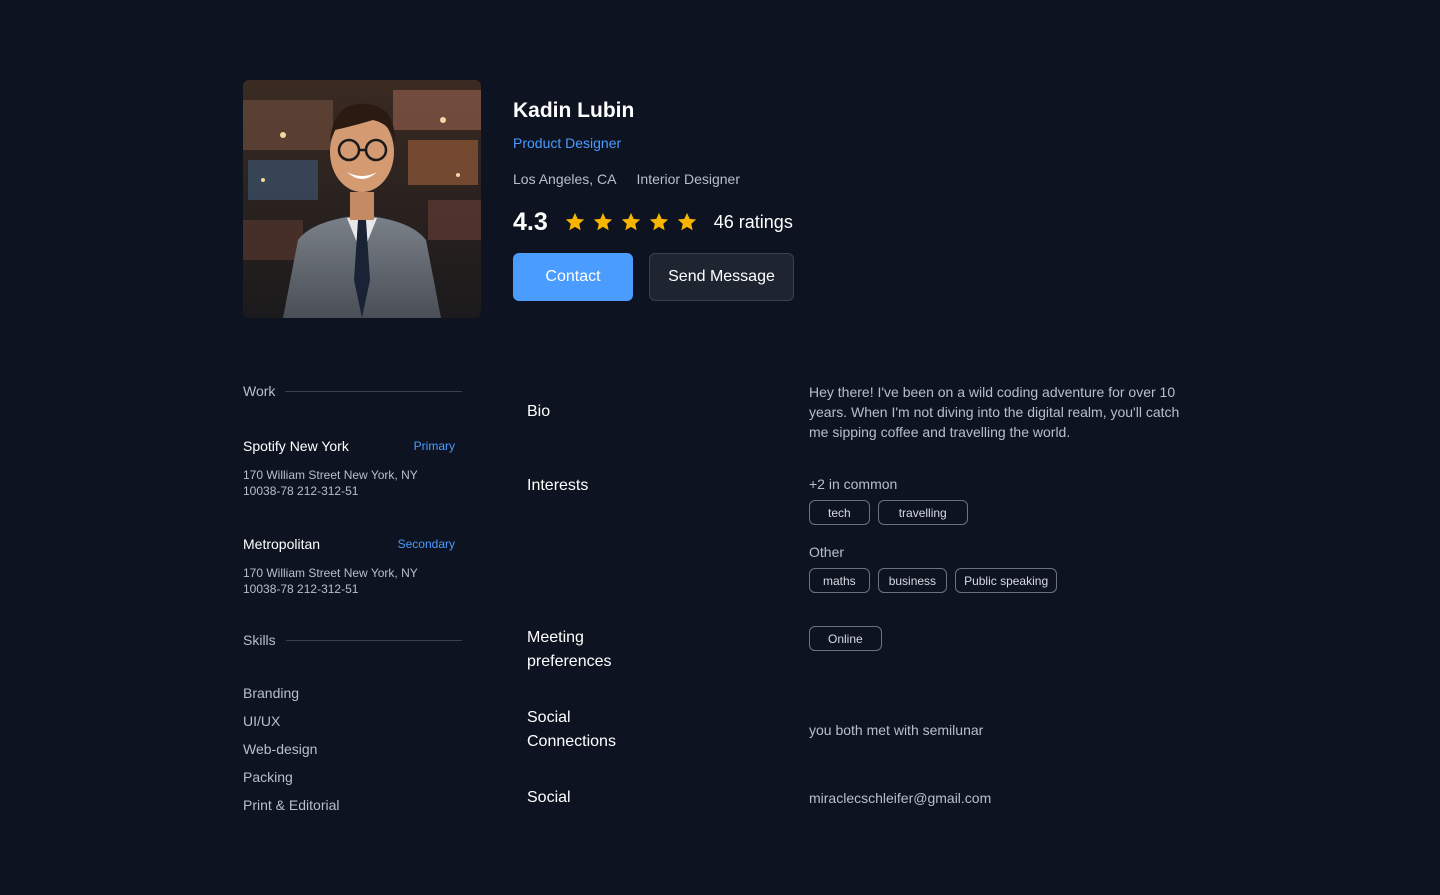 The image size is (1440, 895). I want to click on meeting-label-line: preferences, so click(569, 661).